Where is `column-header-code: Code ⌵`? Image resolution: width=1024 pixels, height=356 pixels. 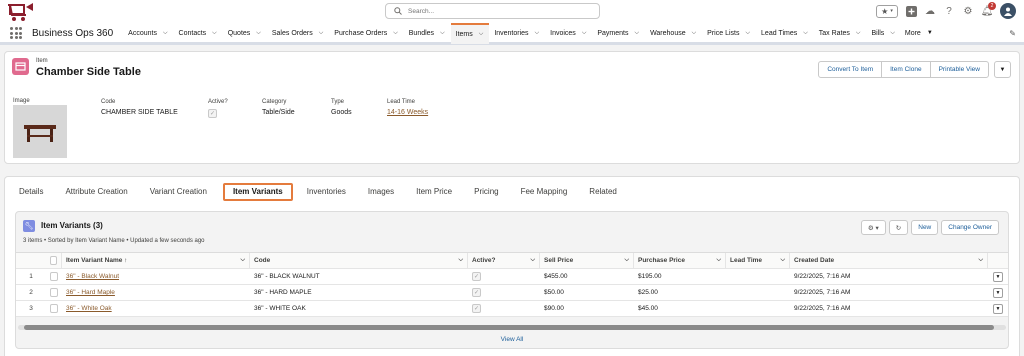
column-header-code: Code ⌵ is located at coordinates (359, 260).